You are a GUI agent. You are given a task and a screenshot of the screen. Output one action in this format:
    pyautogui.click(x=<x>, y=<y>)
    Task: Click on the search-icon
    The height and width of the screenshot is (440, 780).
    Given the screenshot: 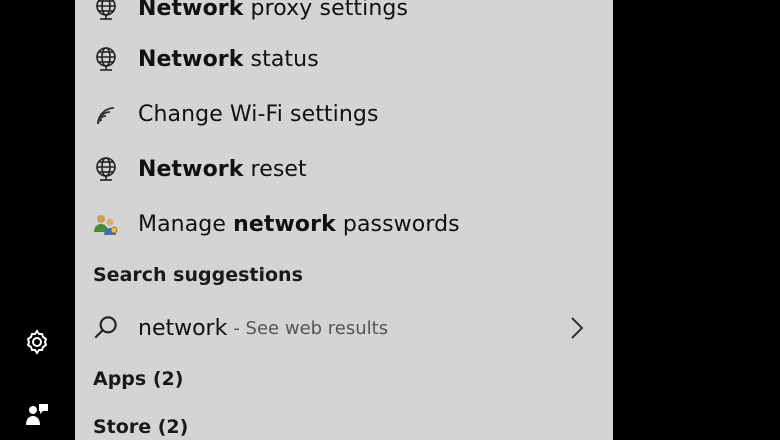 What is the action you would take?
    pyautogui.click(x=106, y=328)
    